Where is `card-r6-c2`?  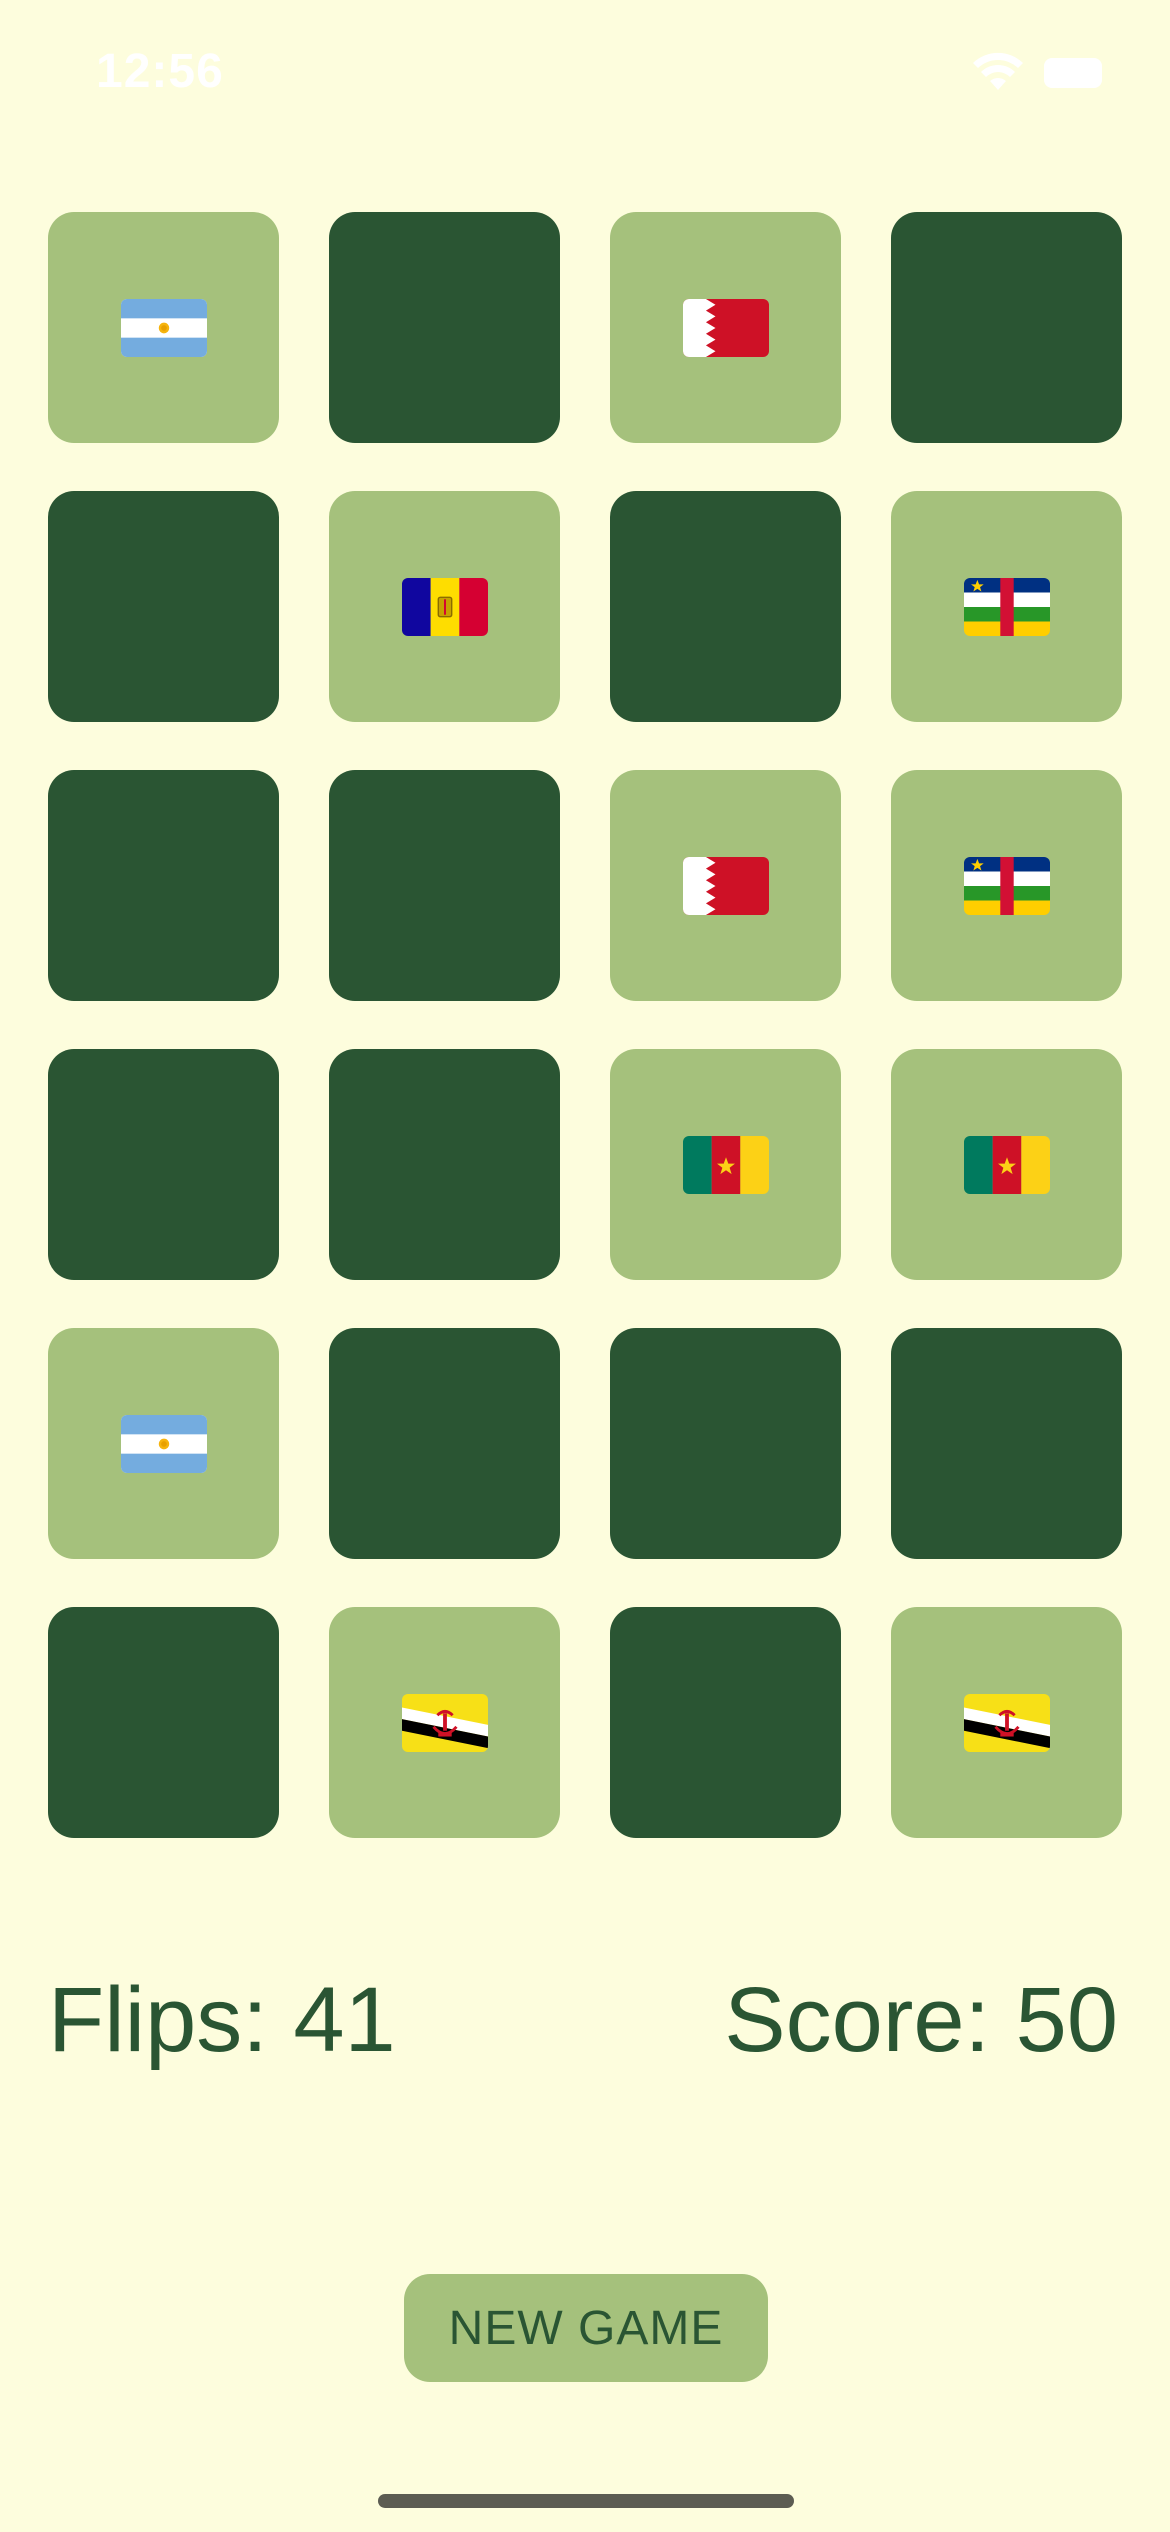
card-r6-c2 is located at coordinates (444, 1722).